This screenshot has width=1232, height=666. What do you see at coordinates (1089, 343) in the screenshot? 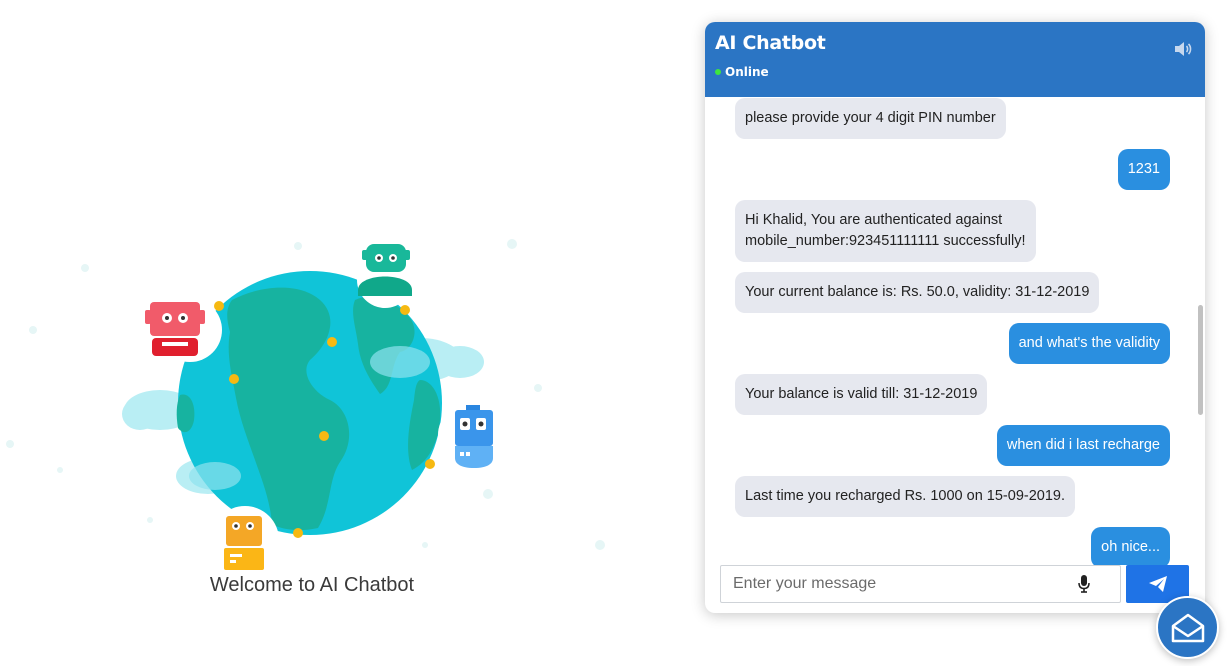
I see `user-message: and what's the validity` at bounding box center [1089, 343].